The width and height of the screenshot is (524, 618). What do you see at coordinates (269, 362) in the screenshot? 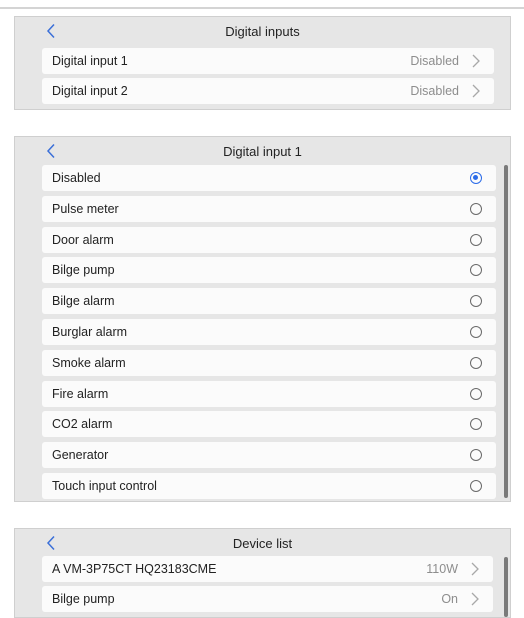
I see `option-smoke-alarm: Smoke alarm` at bounding box center [269, 362].